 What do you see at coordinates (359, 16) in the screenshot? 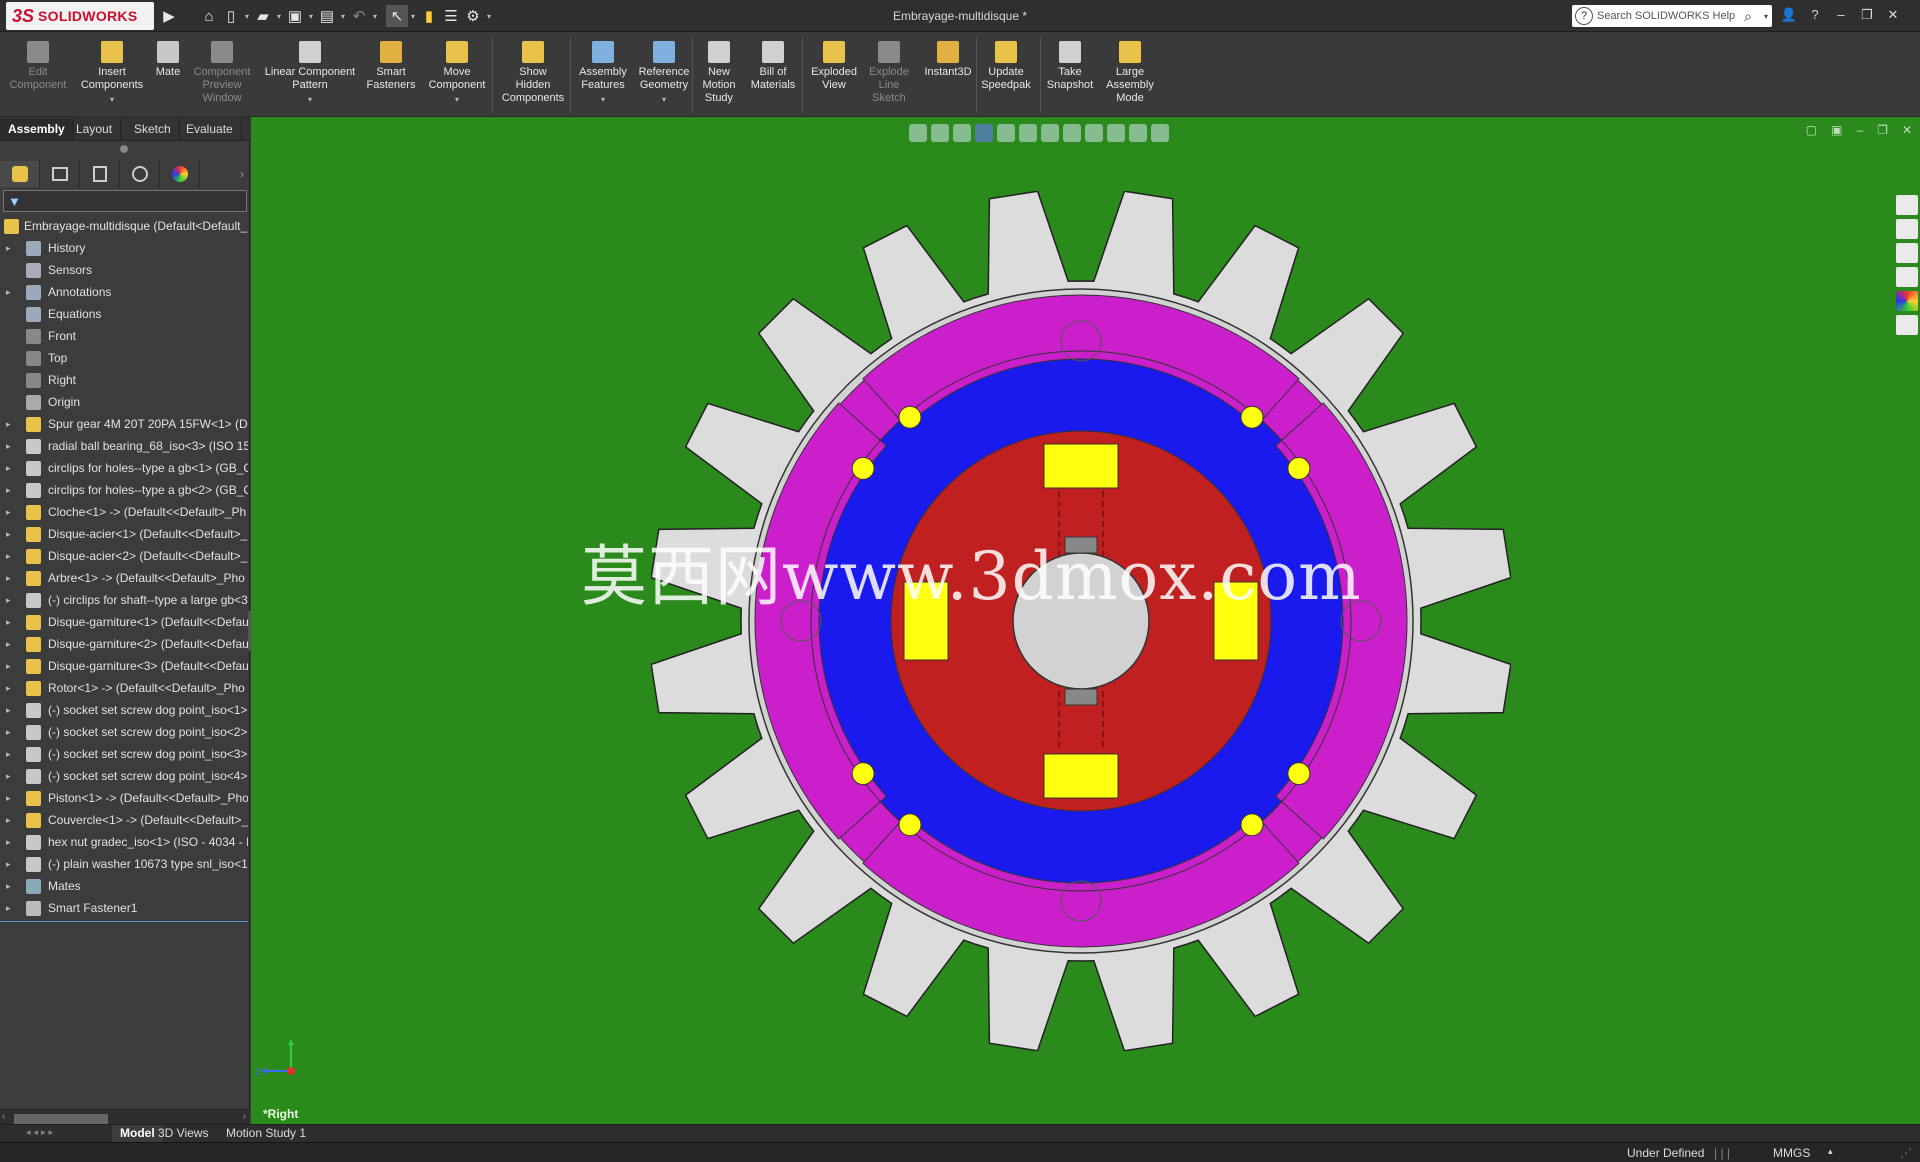
I see `undo-icon: ↶` at bounding box center [359, 16].